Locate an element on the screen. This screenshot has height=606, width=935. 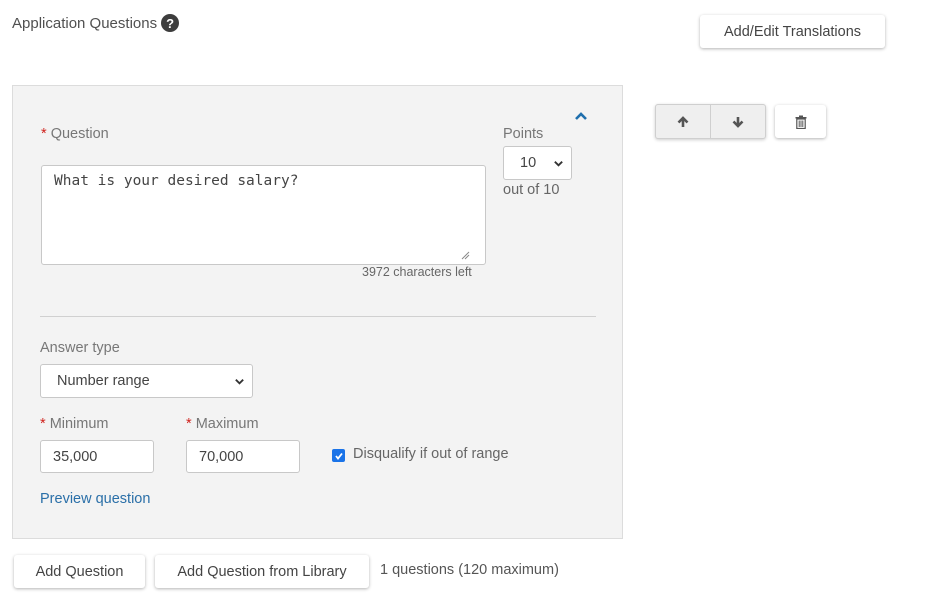
question-count: 1 questions (120 maximum) is located at coordinates (469, 570).